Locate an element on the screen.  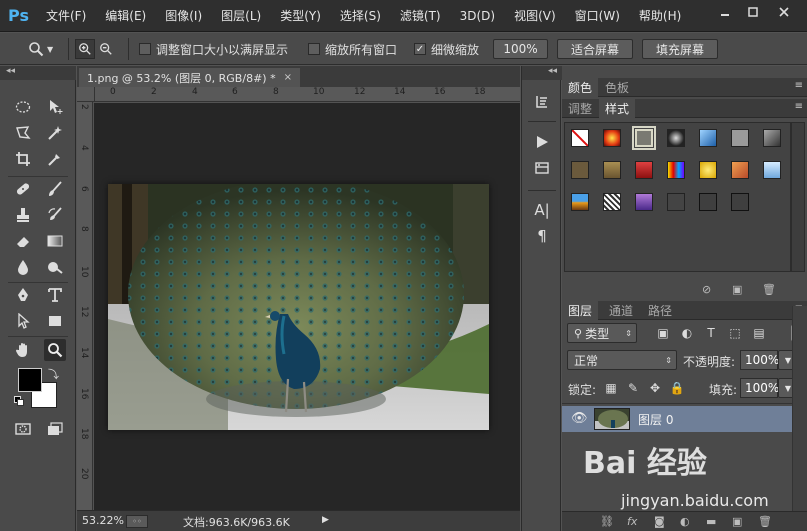
screen-mode-button is located at coordinates (55, 429).